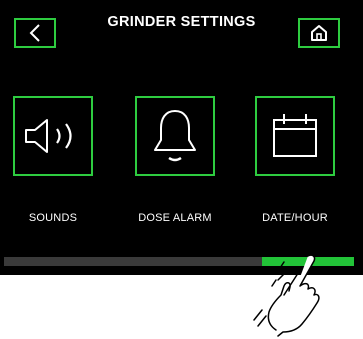 This screenshot has width=363, height=339. I want to click on sounds-tile, so click(53, 136).